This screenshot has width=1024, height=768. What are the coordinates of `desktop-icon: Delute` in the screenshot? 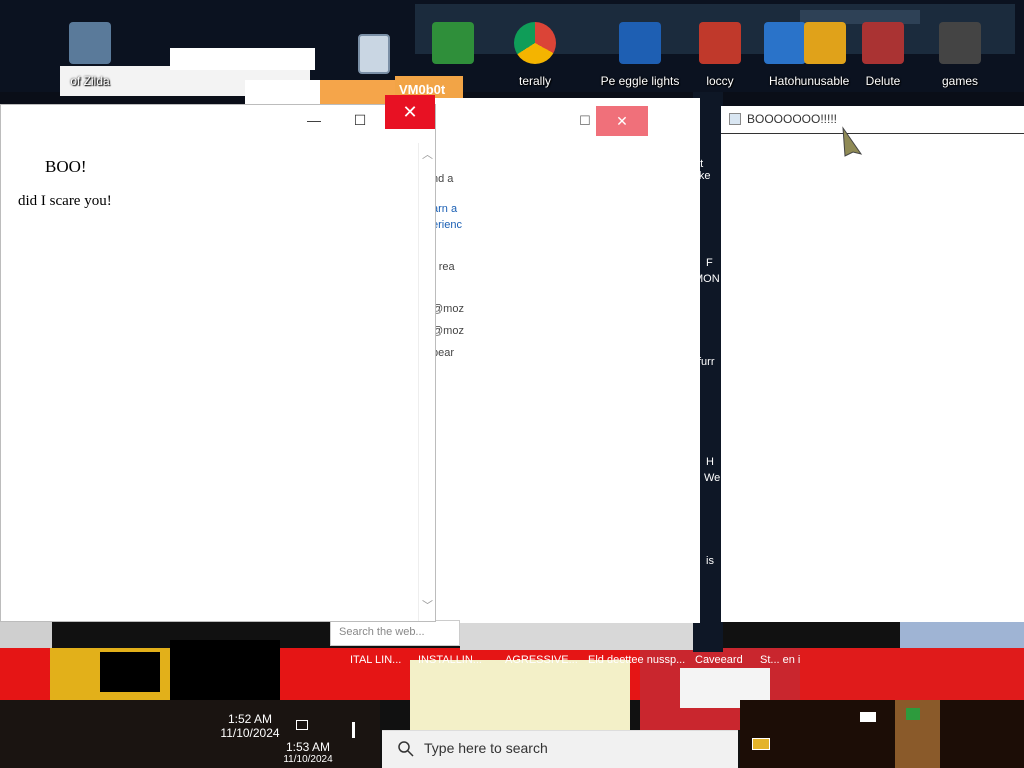 It's located at (883, 53).